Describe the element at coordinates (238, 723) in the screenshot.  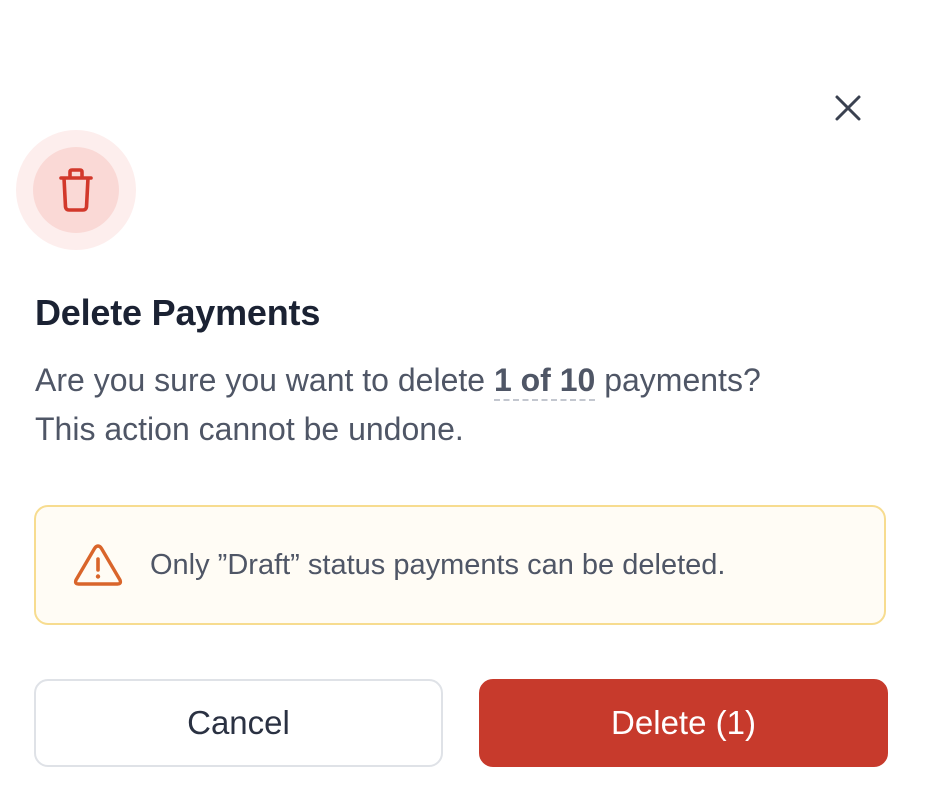
I see `cancel-button: Cancel` at that location.